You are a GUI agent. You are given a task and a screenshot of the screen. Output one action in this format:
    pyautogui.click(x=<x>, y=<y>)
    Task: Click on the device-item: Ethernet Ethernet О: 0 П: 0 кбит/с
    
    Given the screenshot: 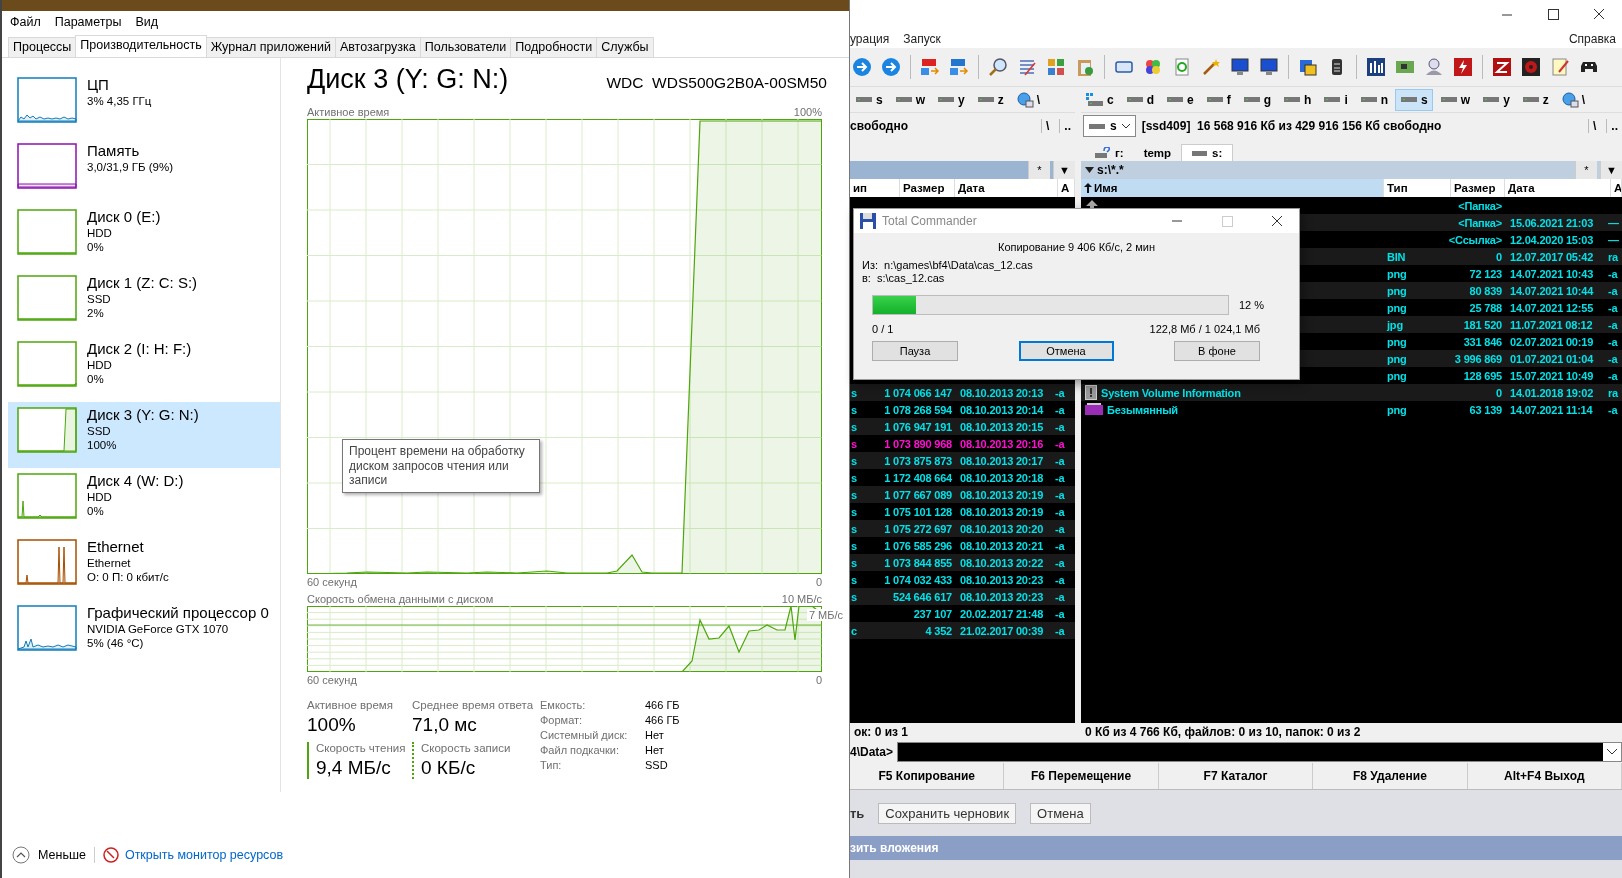 What is the action you would take?
    pyautogui.click(x=144, y=567)
    